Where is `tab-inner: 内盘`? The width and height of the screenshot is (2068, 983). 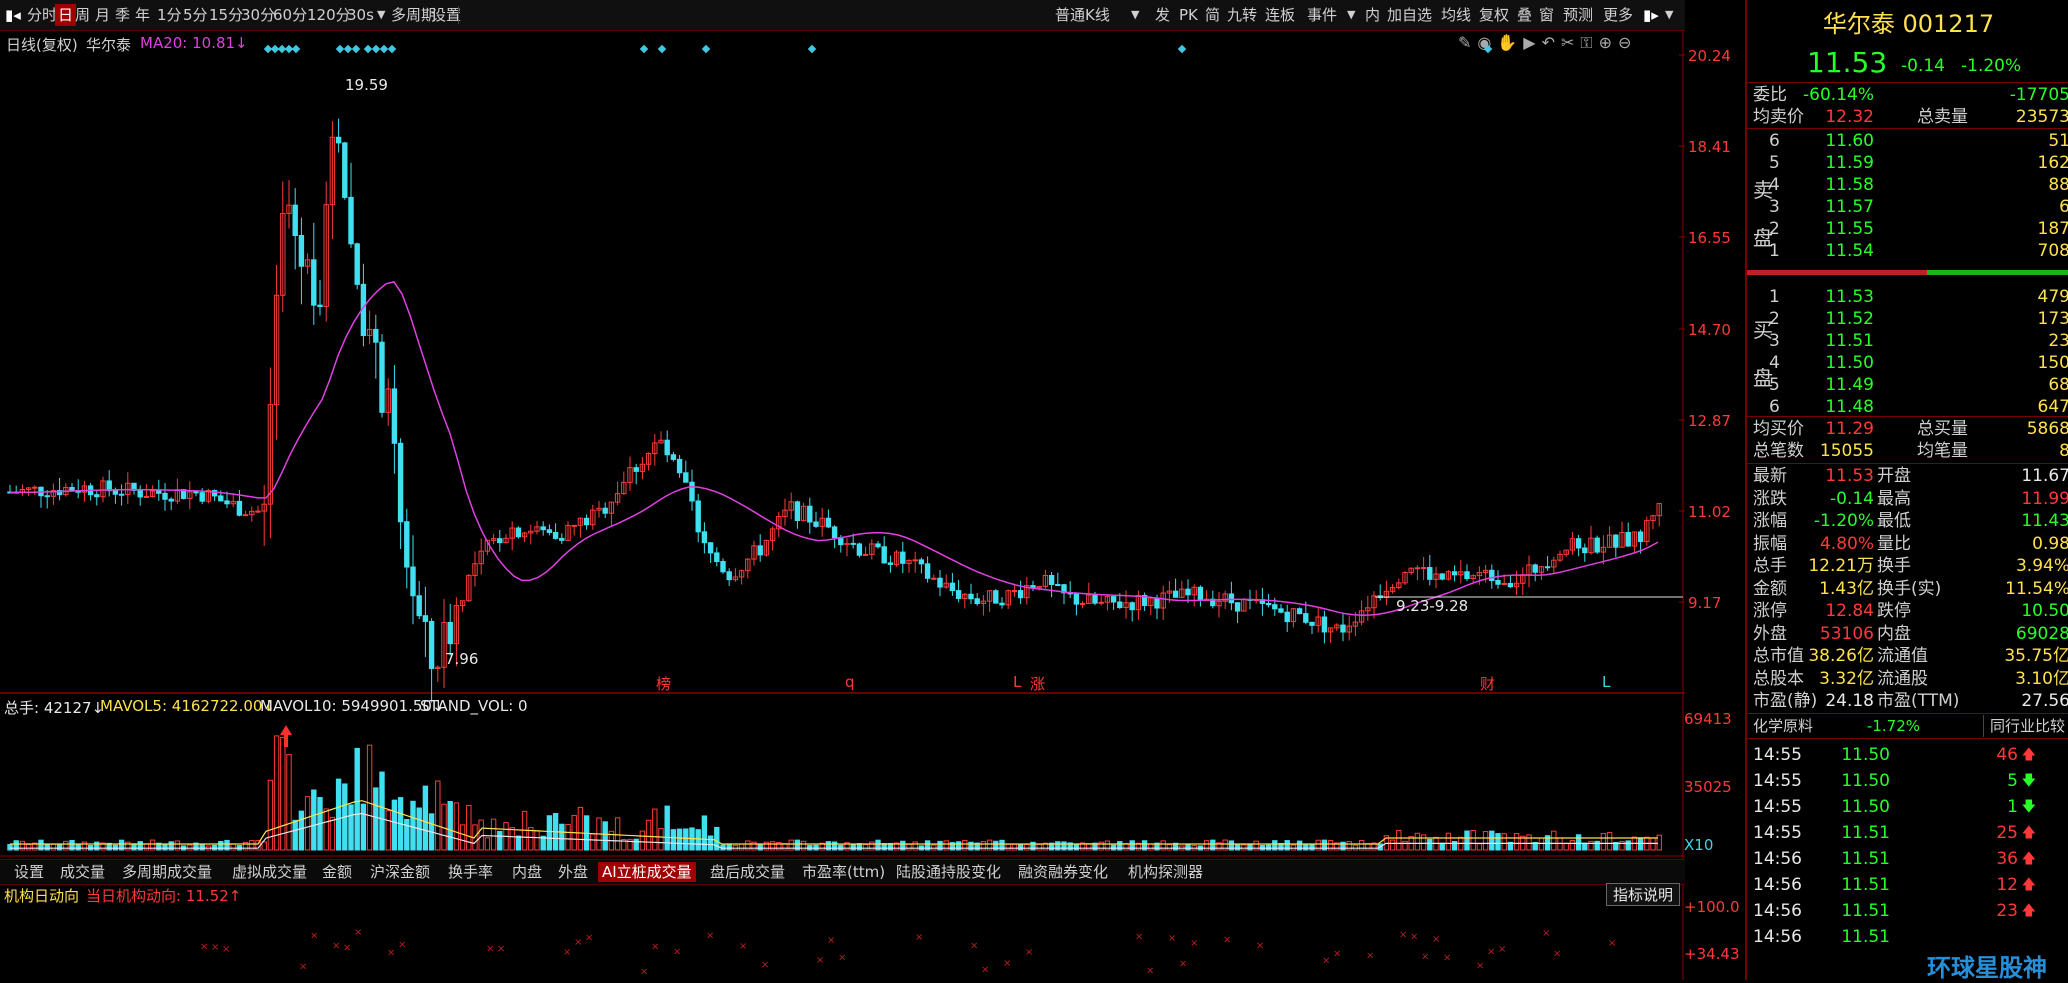 tab-inner: 内盘 is located at coordinates (527, 872).